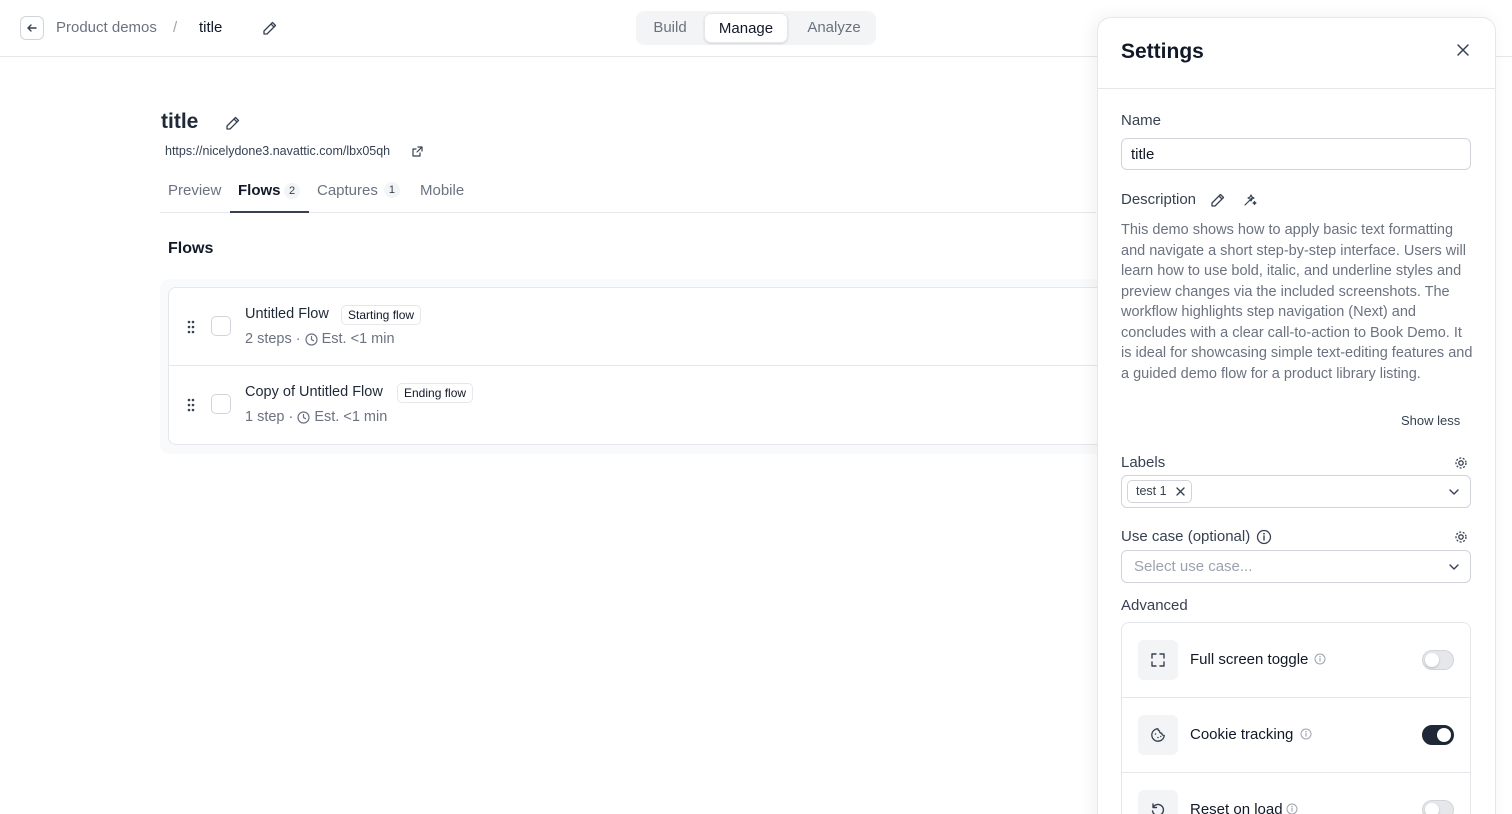 This screenshot has height=814, width=1512. What do you see at coordinates (442, 190) in the screenshot?
I see `tab-label: Mobile` at bounding box center [442, 190].